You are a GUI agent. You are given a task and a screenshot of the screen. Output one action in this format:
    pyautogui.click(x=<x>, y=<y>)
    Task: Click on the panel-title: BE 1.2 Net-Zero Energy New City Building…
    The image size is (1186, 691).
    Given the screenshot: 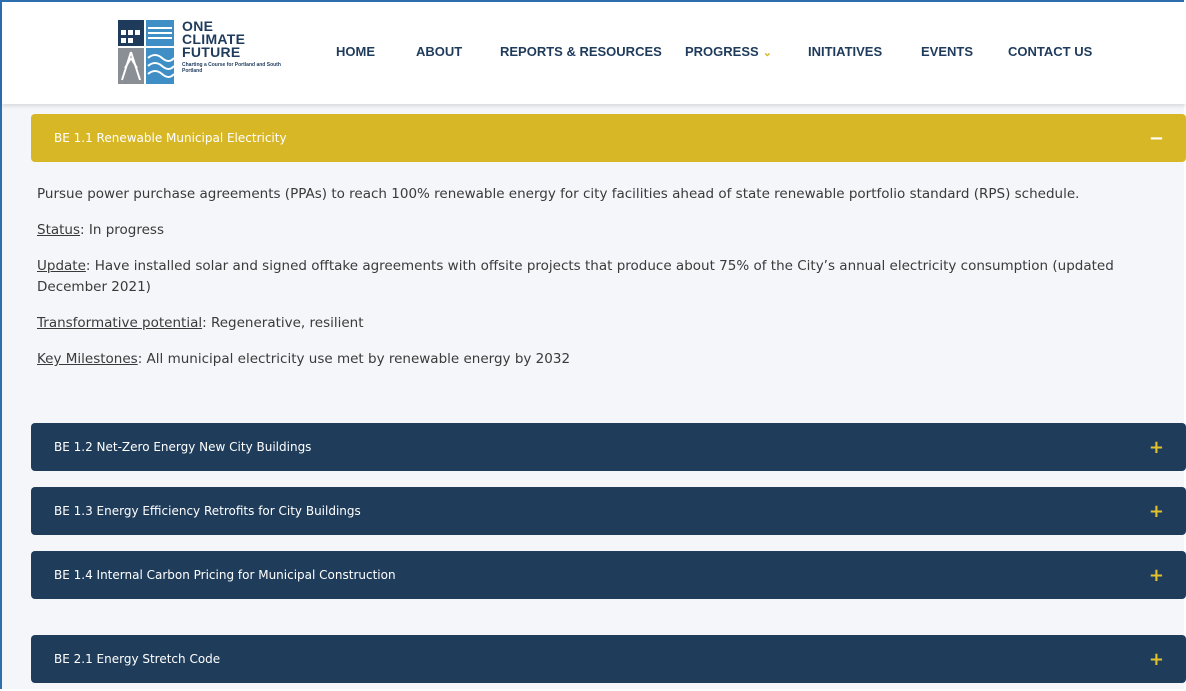 What is the action you would take?
    pyautogui.click(x=183, y=447)
    